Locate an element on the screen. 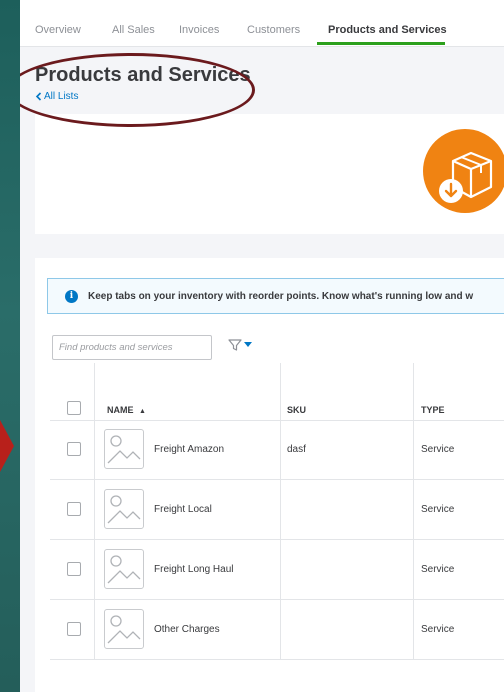 Image resolution: width=504 pixels, height=692 pixels. table-row: Freight Local Service is located at coordinates (277, 510).